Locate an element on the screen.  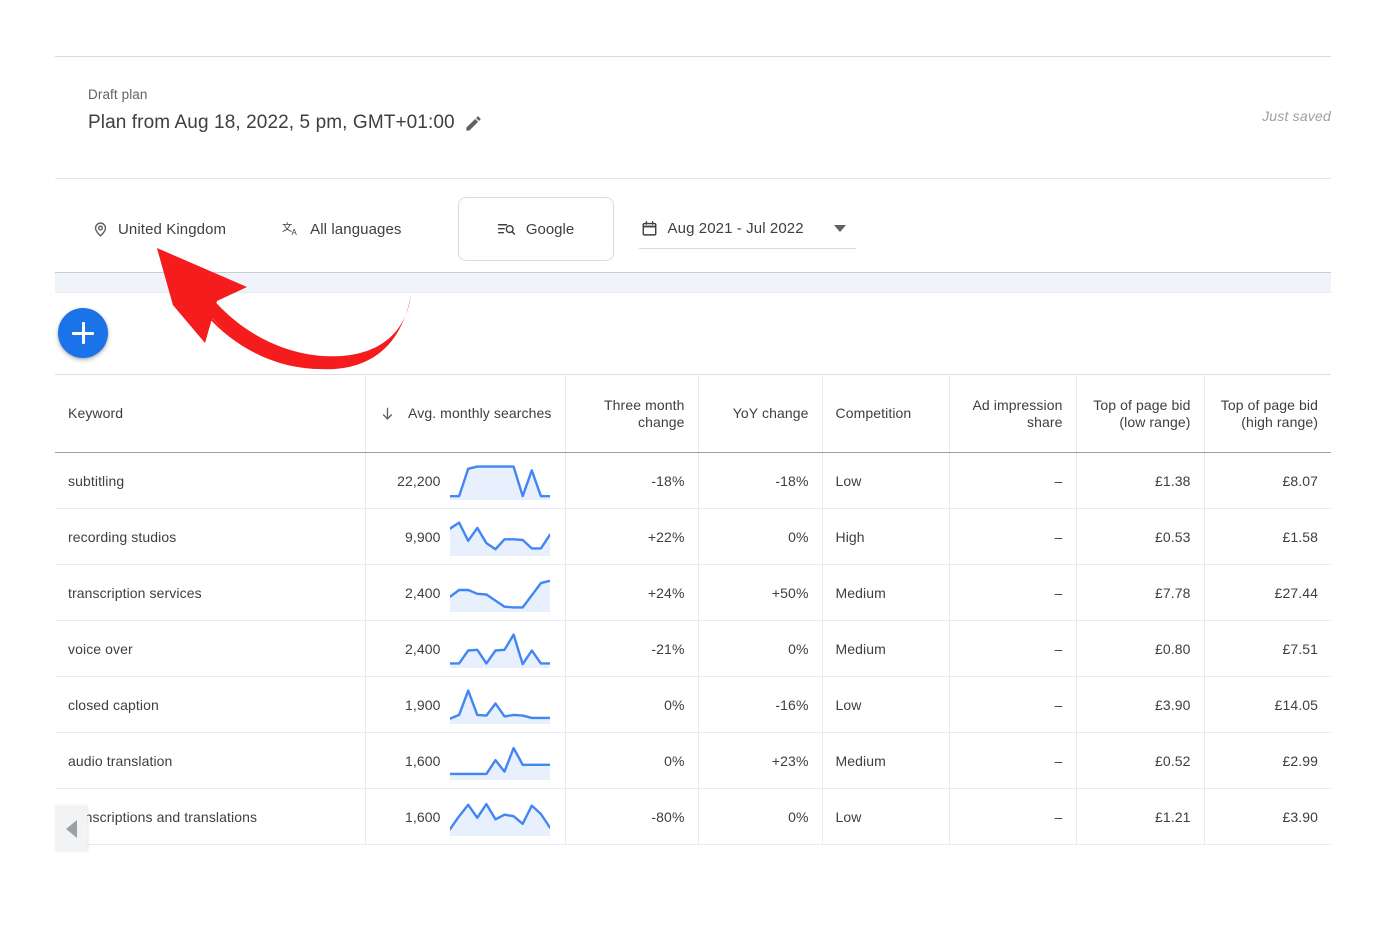
cell-three-month-change: -80% is located at coordinates (632, 816).